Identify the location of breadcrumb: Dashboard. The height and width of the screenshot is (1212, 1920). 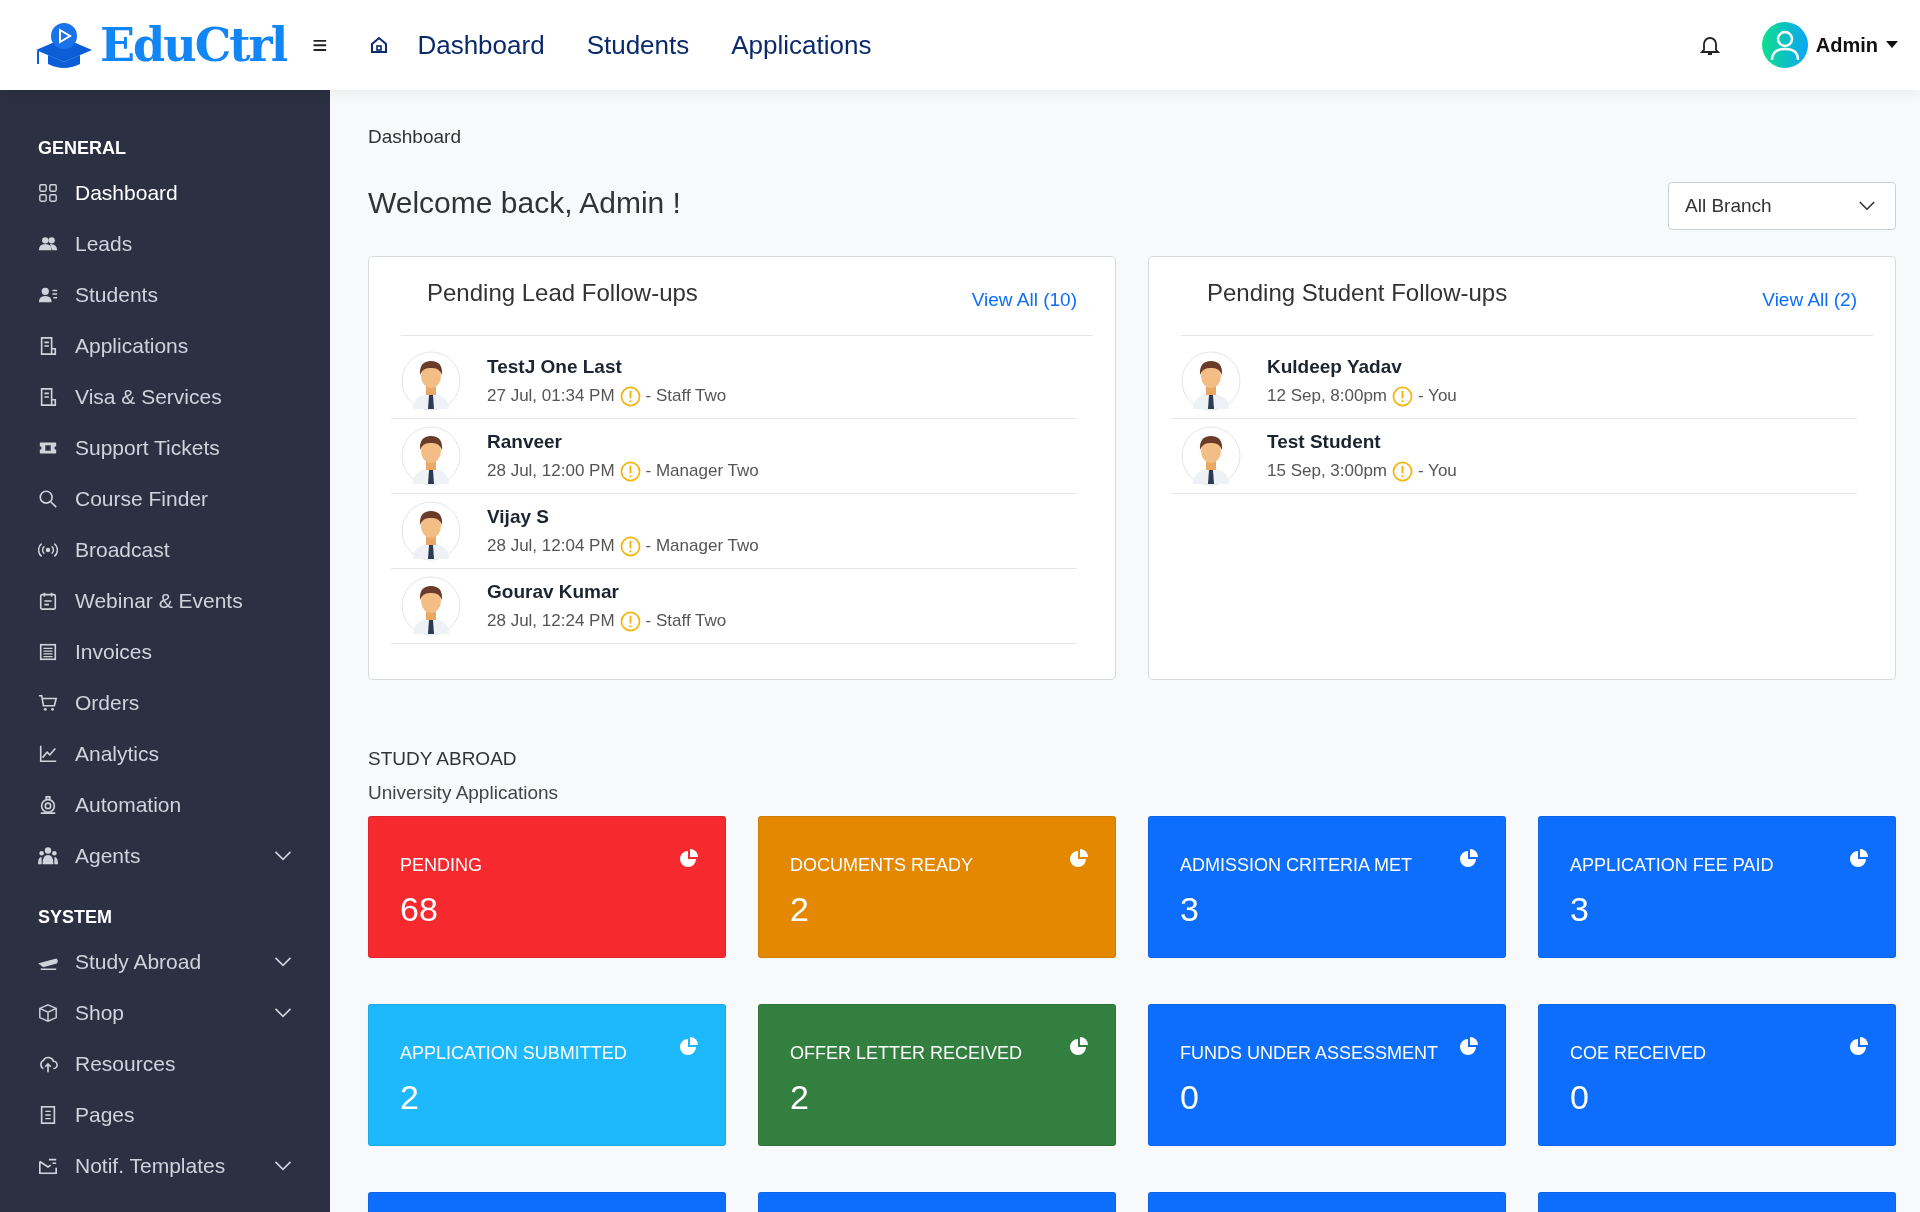
(415, 137).